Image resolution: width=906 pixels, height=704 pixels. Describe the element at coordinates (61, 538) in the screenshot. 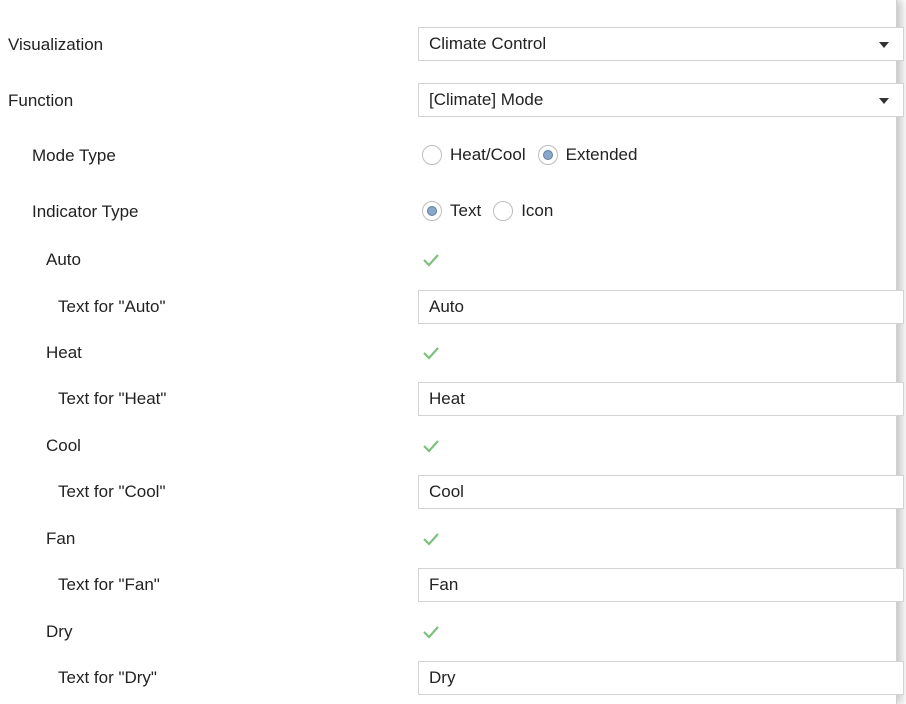

I see `mode-fan-label: Fan` at that location.